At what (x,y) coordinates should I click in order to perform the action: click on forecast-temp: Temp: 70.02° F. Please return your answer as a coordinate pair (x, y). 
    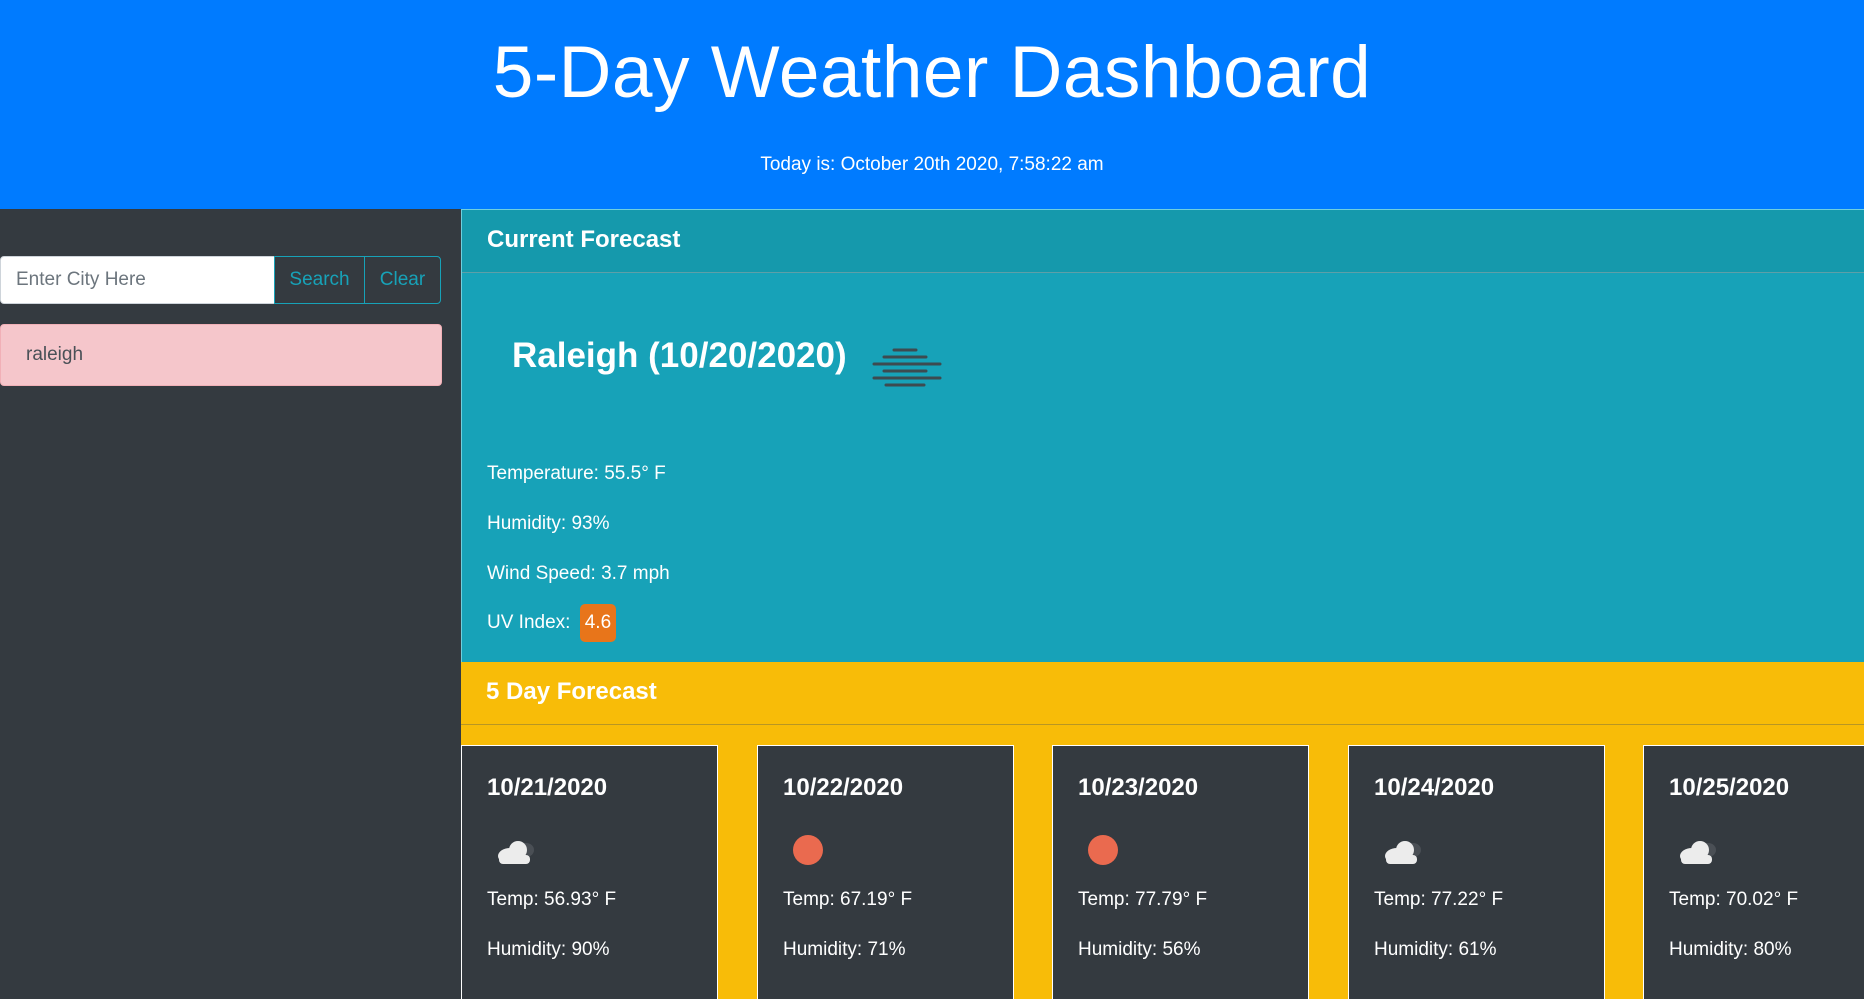
    Looking at the image, I should click on (1734, 899).